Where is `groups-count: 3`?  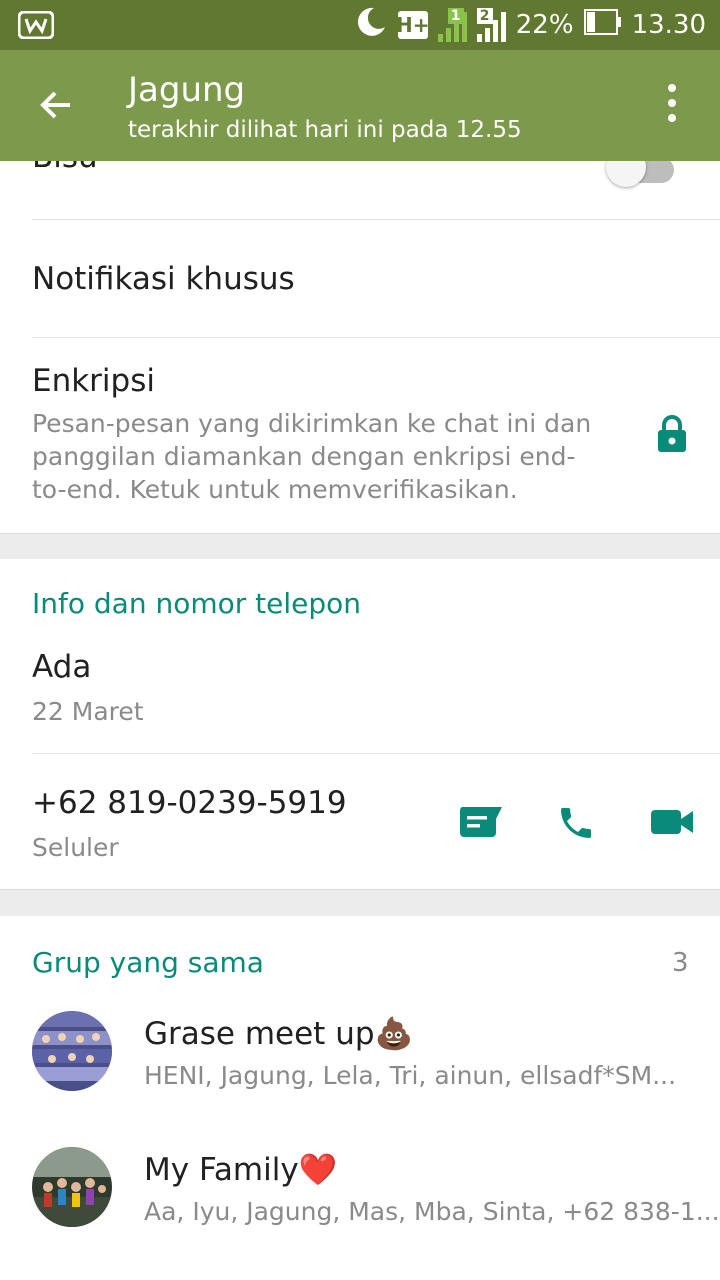 groups-count: 3 is located at coordinates (680, 963).